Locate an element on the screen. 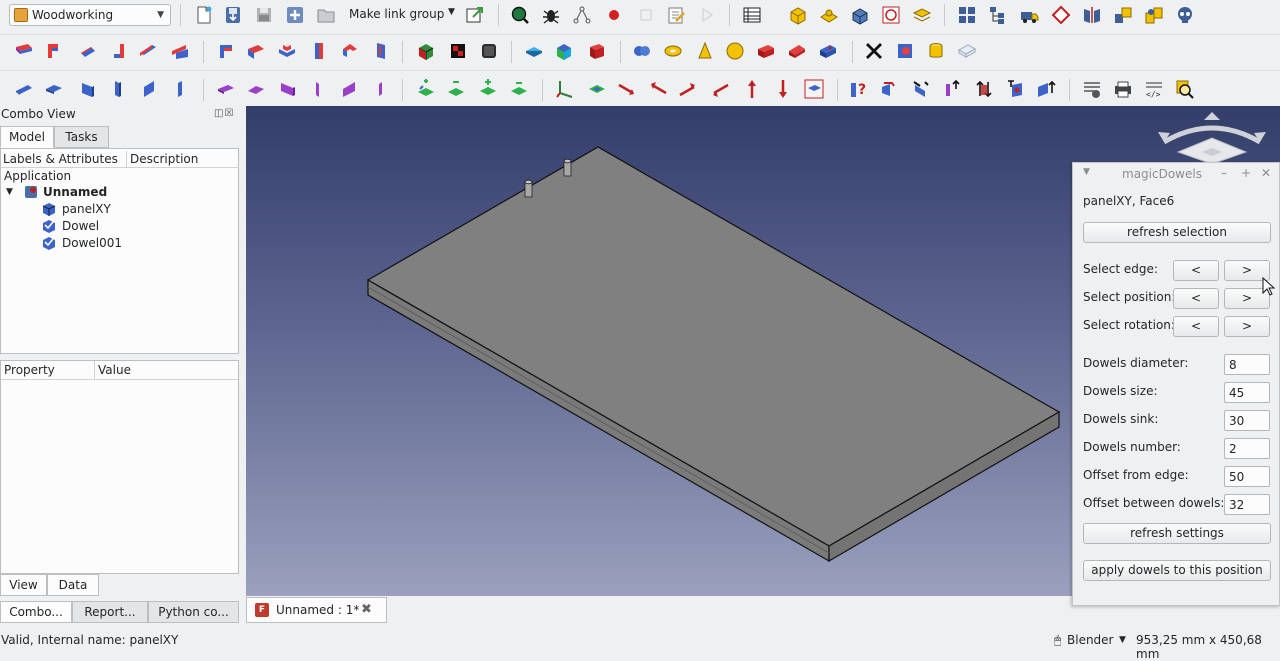 The width and height of the screenshot is (1280, 661). resize-minus-icon is located at coordinates (456, 89).